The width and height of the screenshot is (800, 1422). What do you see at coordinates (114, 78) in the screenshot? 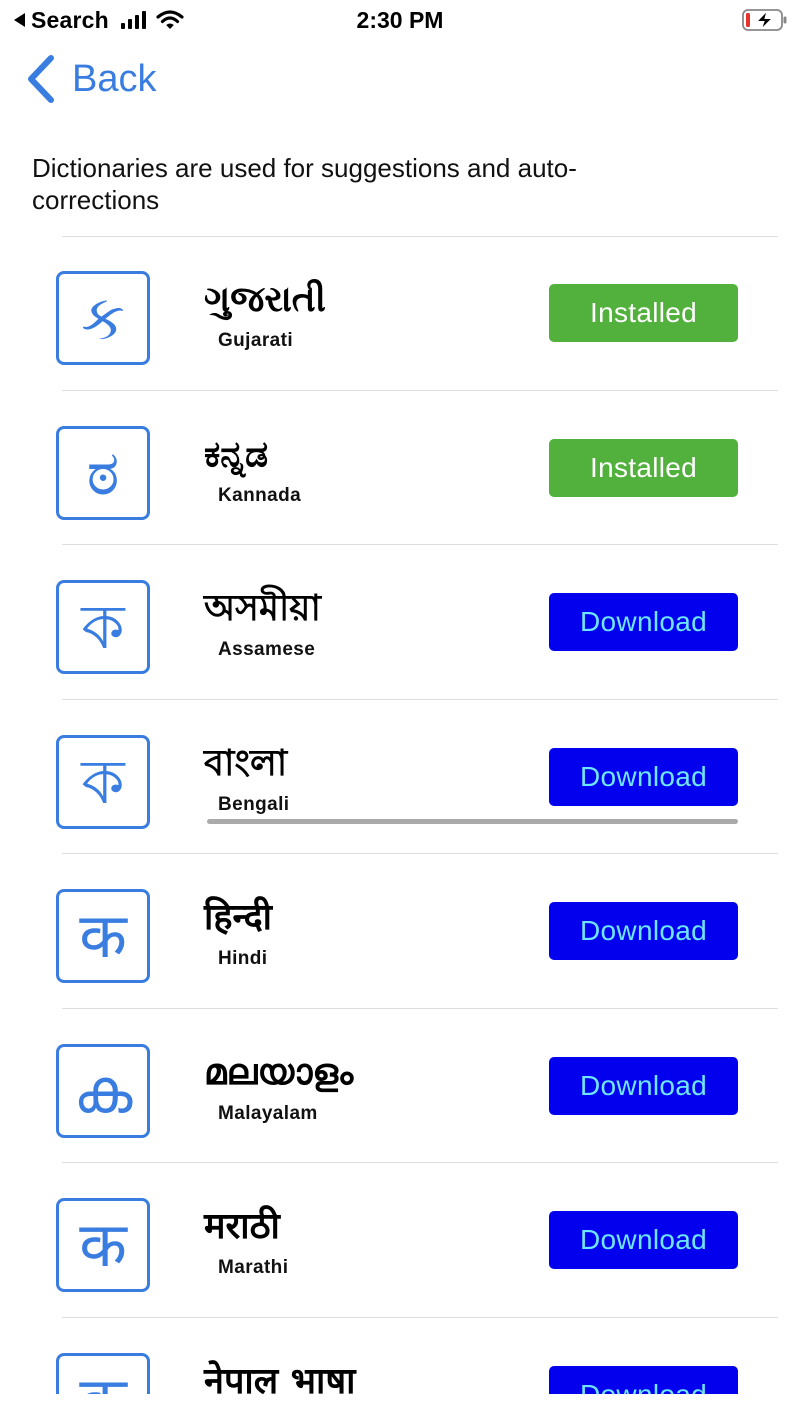
I see `back-label: Back` at bounding box center [114, 78].